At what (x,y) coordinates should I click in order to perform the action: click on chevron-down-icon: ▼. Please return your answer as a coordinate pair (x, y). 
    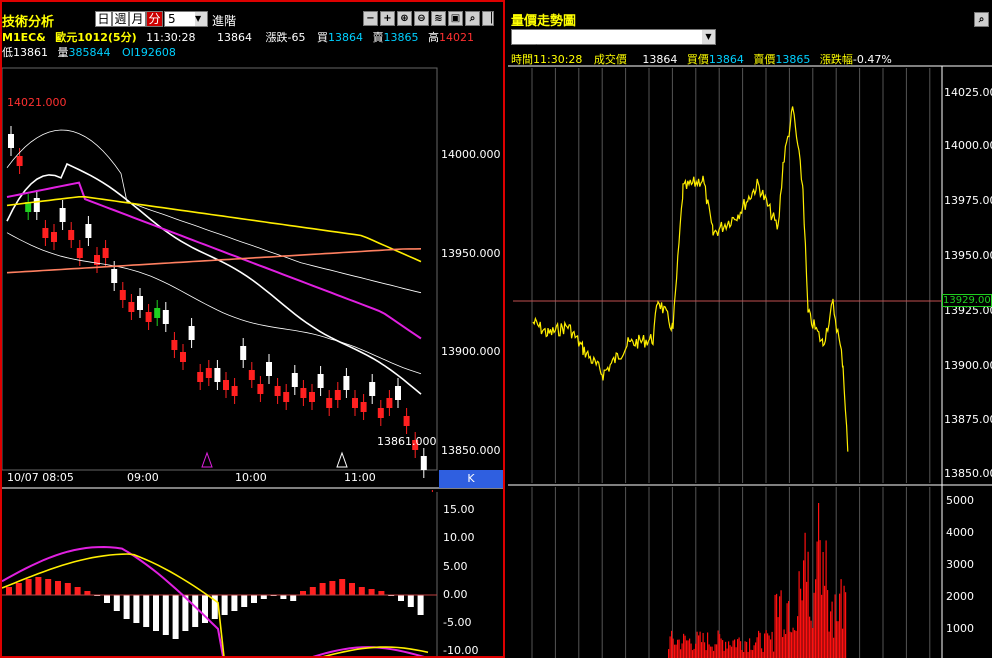
    Looking at the image, I should click on (708, 37).